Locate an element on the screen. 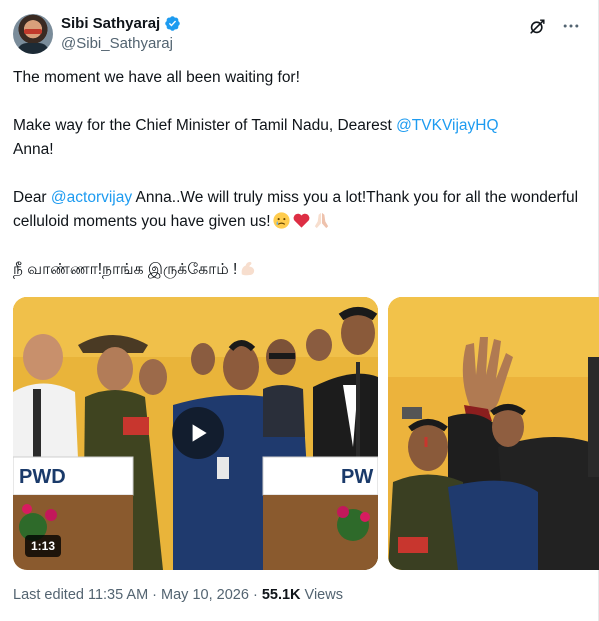 The width and height of the screenshot is (599, 621). tweet-line-4-text: நீ வாண்ணா!நாங்க இருக்கோம் ! is located at coordinates (125, 269).